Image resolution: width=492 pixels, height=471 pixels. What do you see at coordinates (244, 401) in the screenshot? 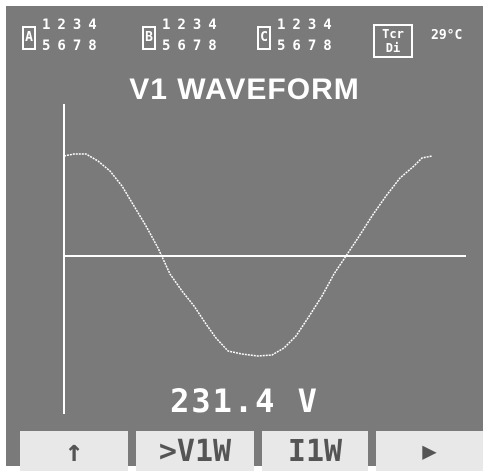
I see `voltage-reading: 231.4 V` at bounding box center [244, 401].